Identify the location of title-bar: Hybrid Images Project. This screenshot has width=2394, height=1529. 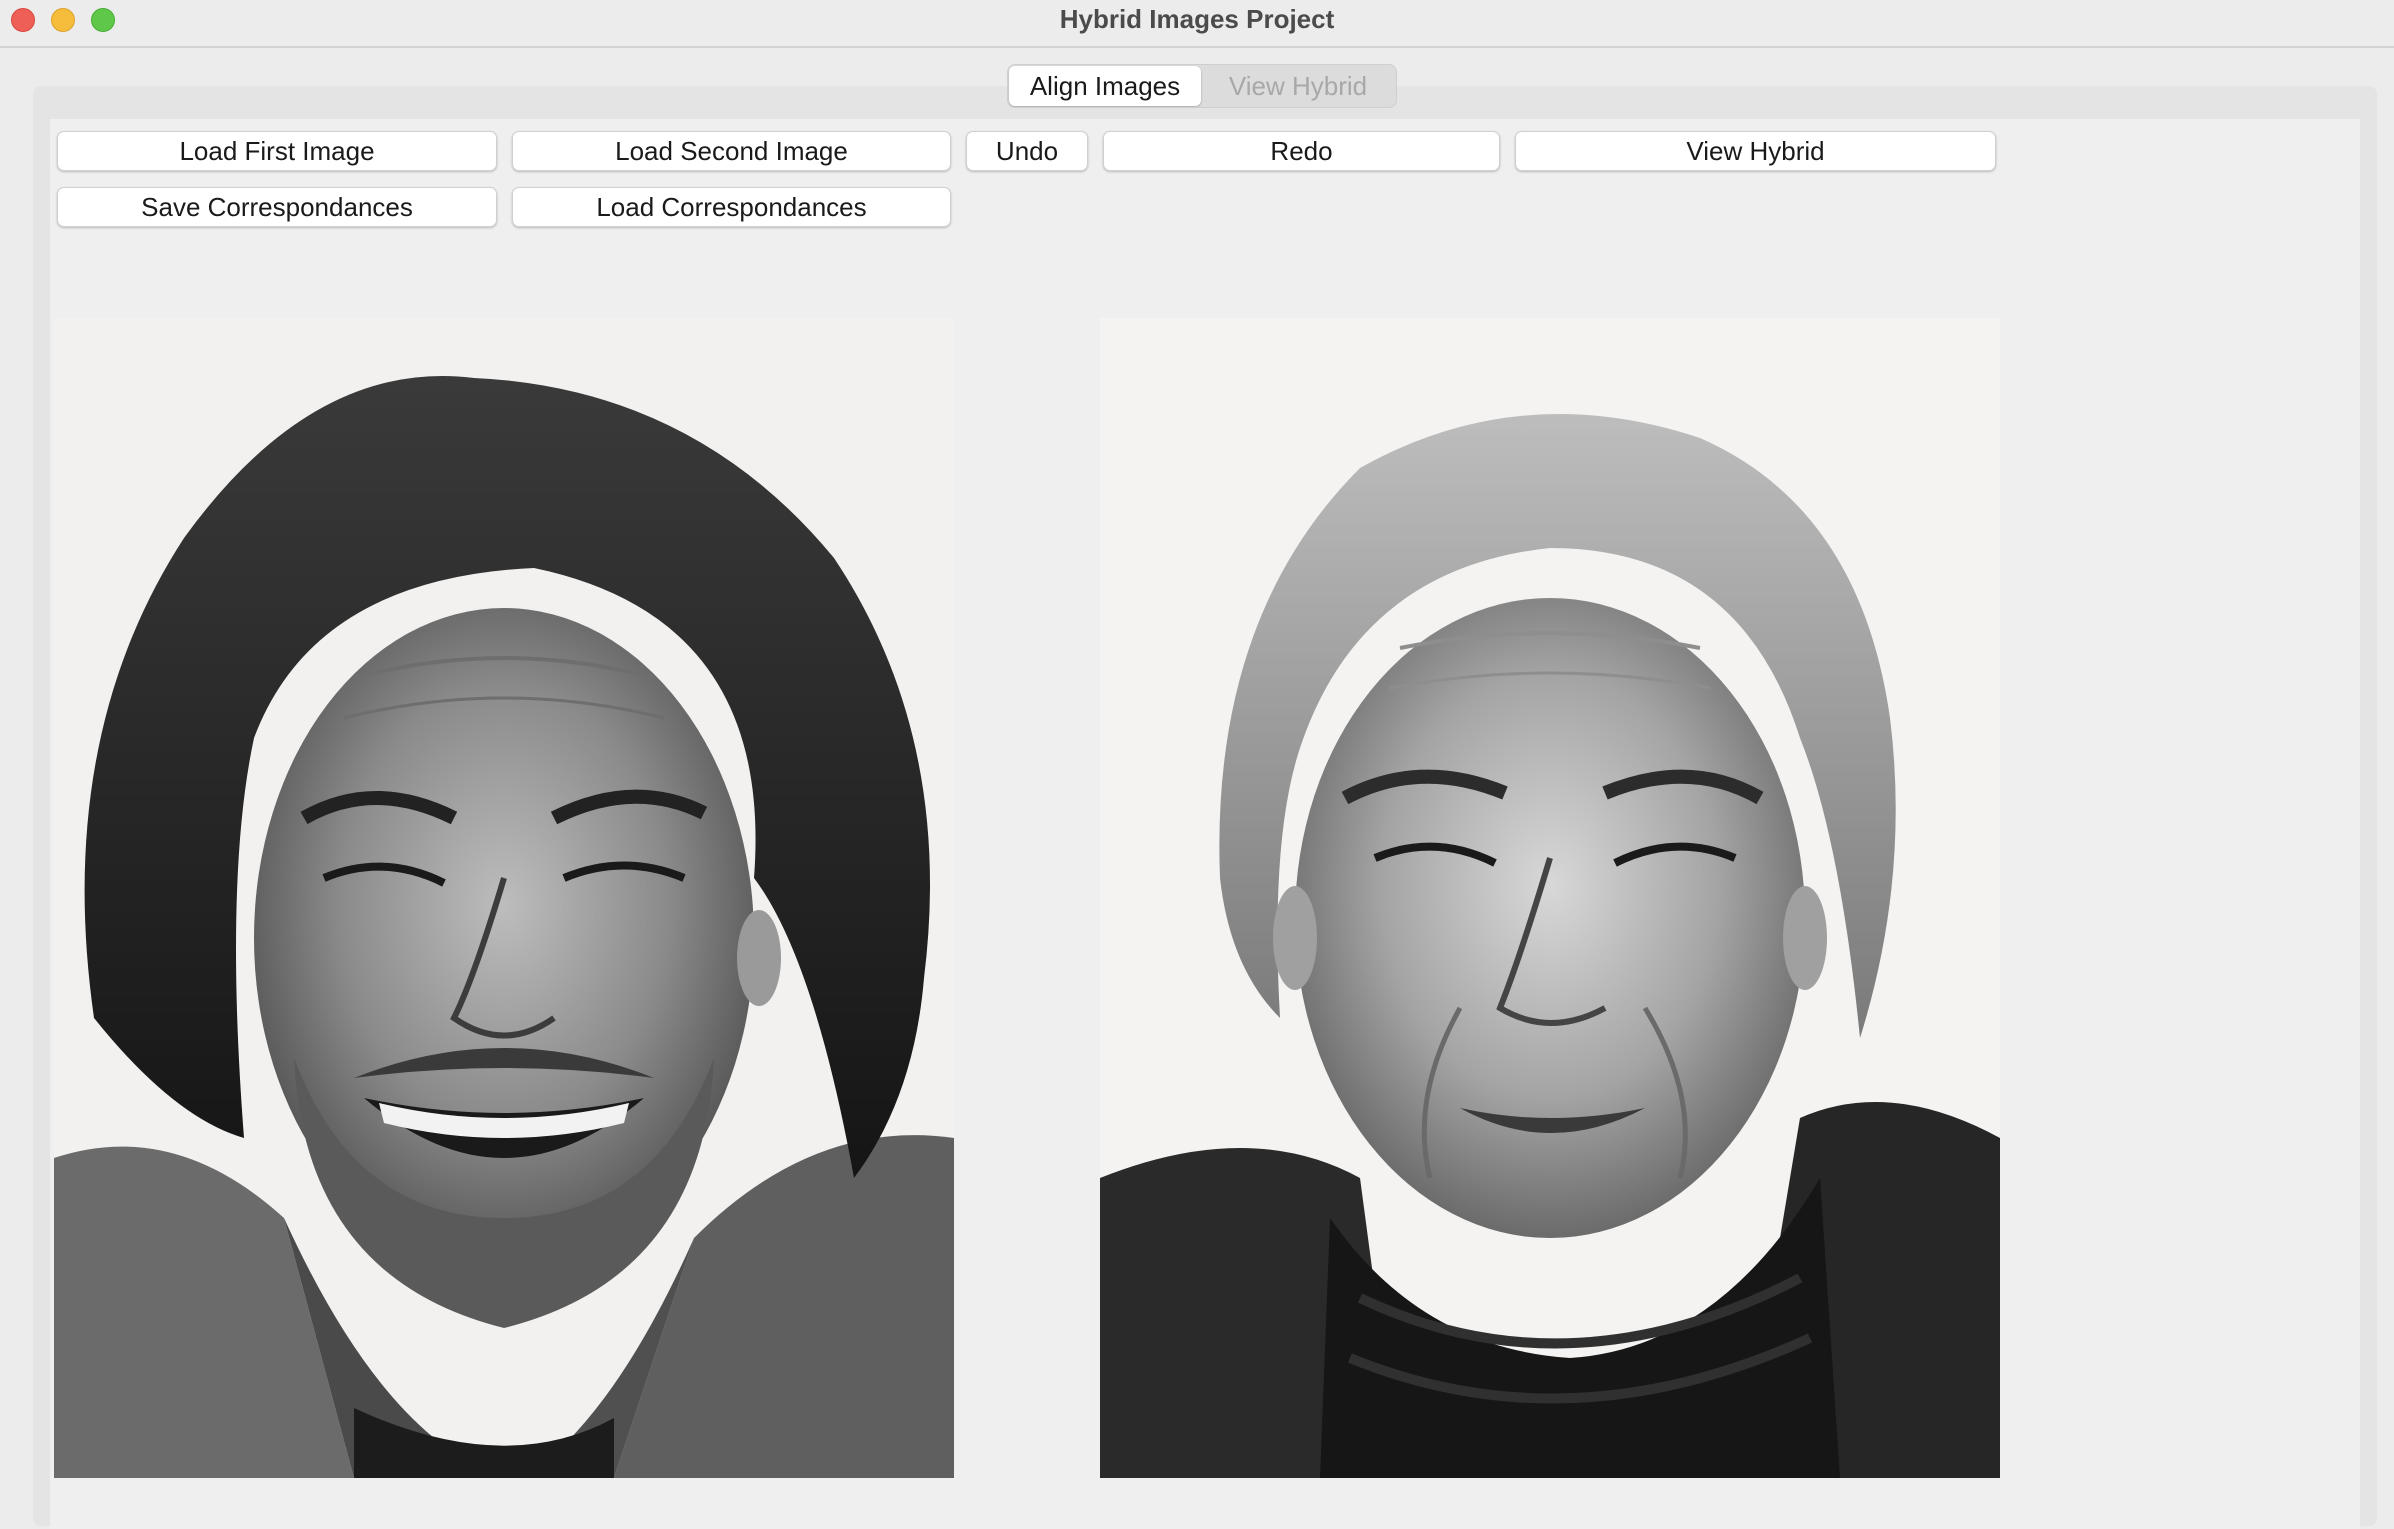
(1197, 24).